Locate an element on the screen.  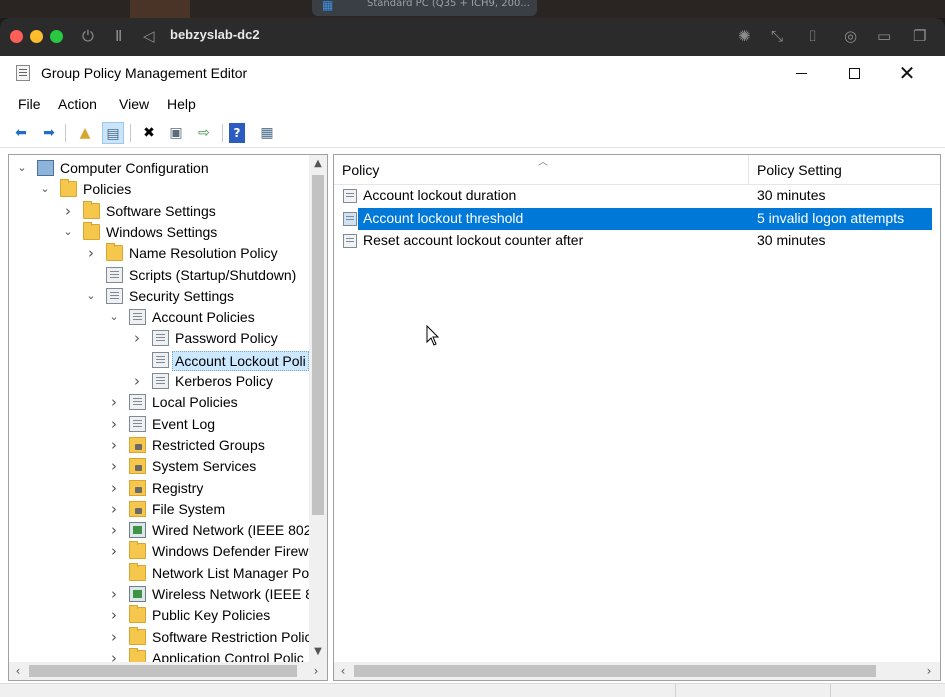
tree-item: › Registry is located at coordinates (159, 488).